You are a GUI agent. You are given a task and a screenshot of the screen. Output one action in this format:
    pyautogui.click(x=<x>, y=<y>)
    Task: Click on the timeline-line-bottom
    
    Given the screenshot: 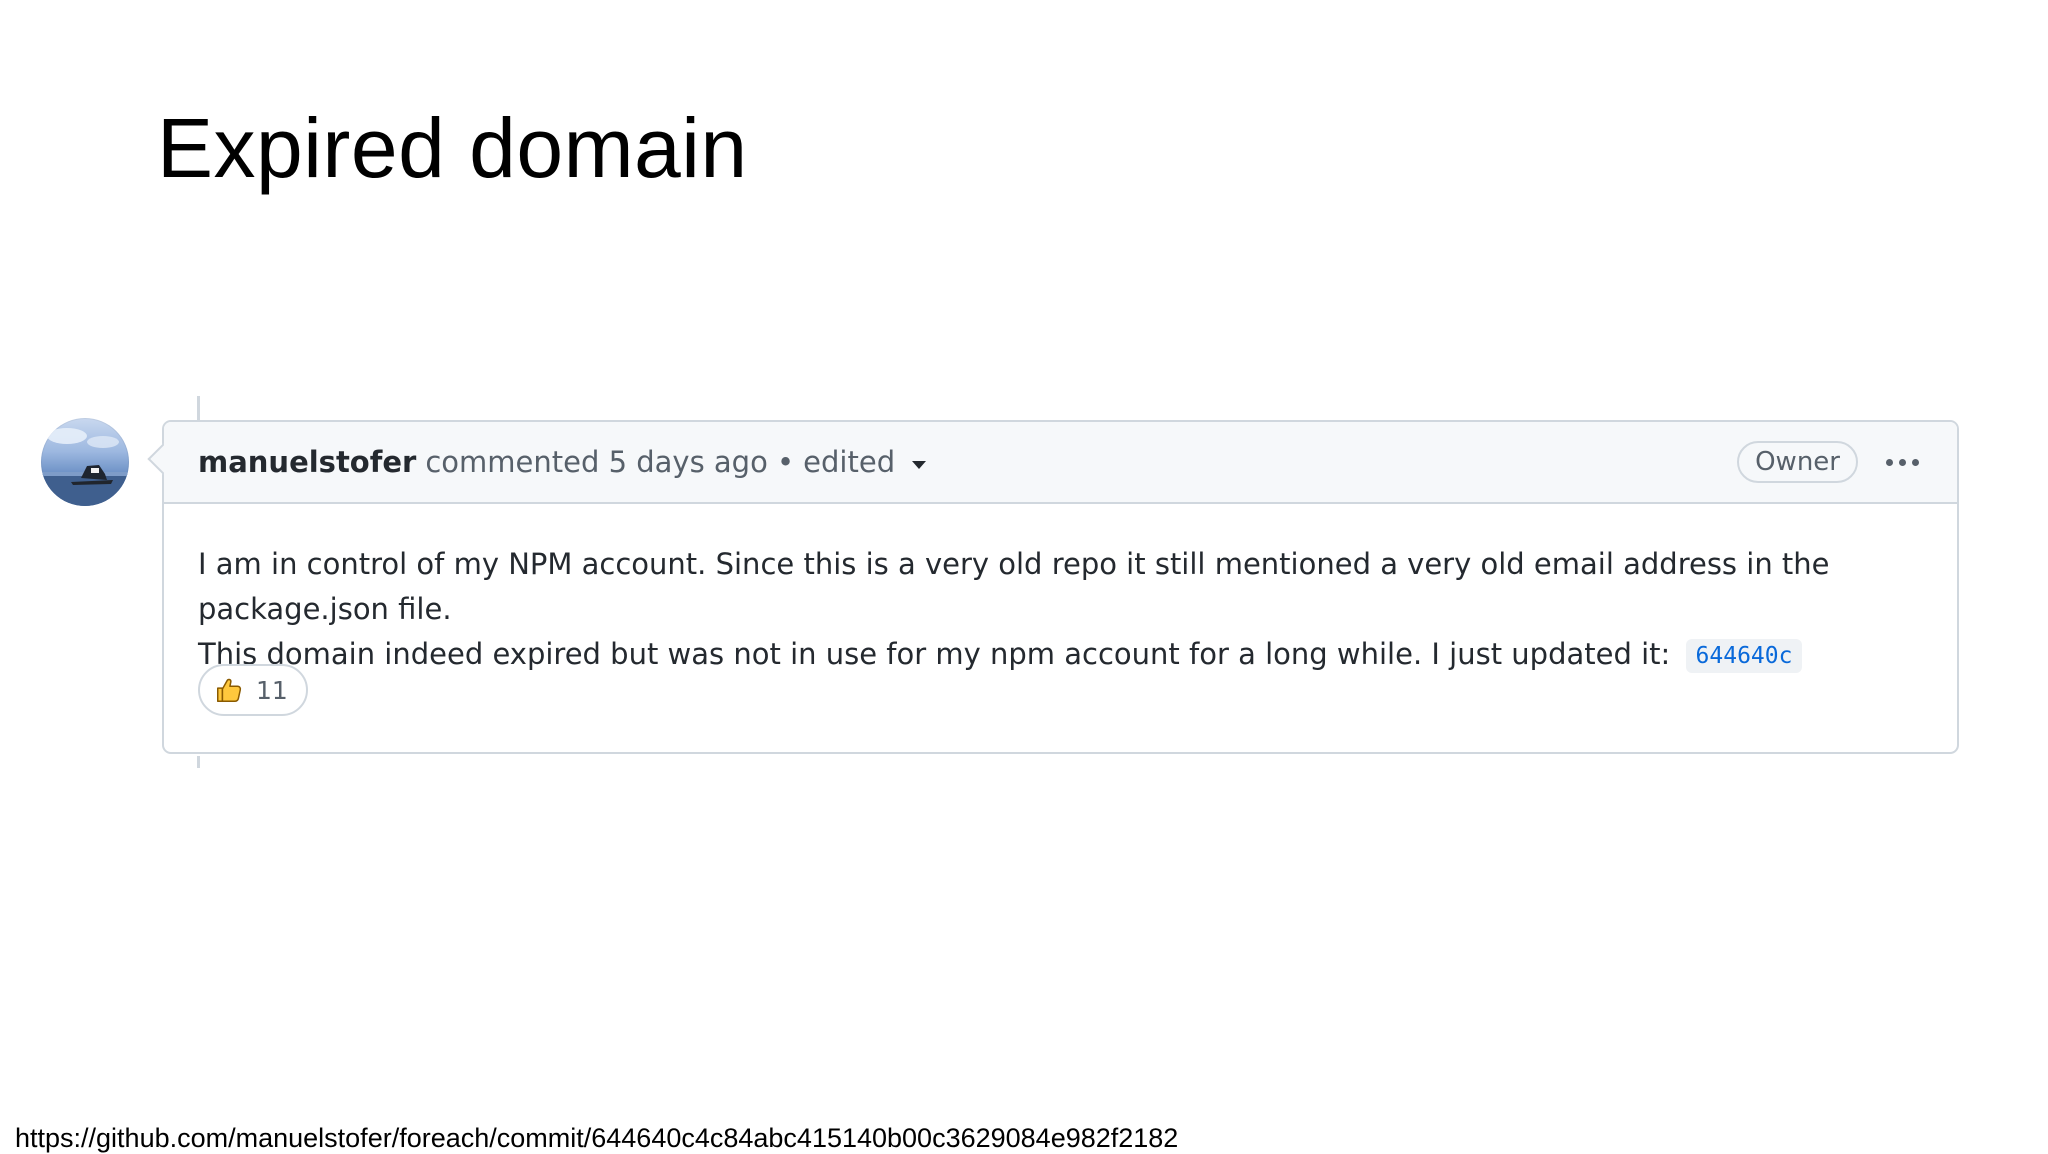 What is the action you would take?
    pyautogui.click(x=198, y=762)
    